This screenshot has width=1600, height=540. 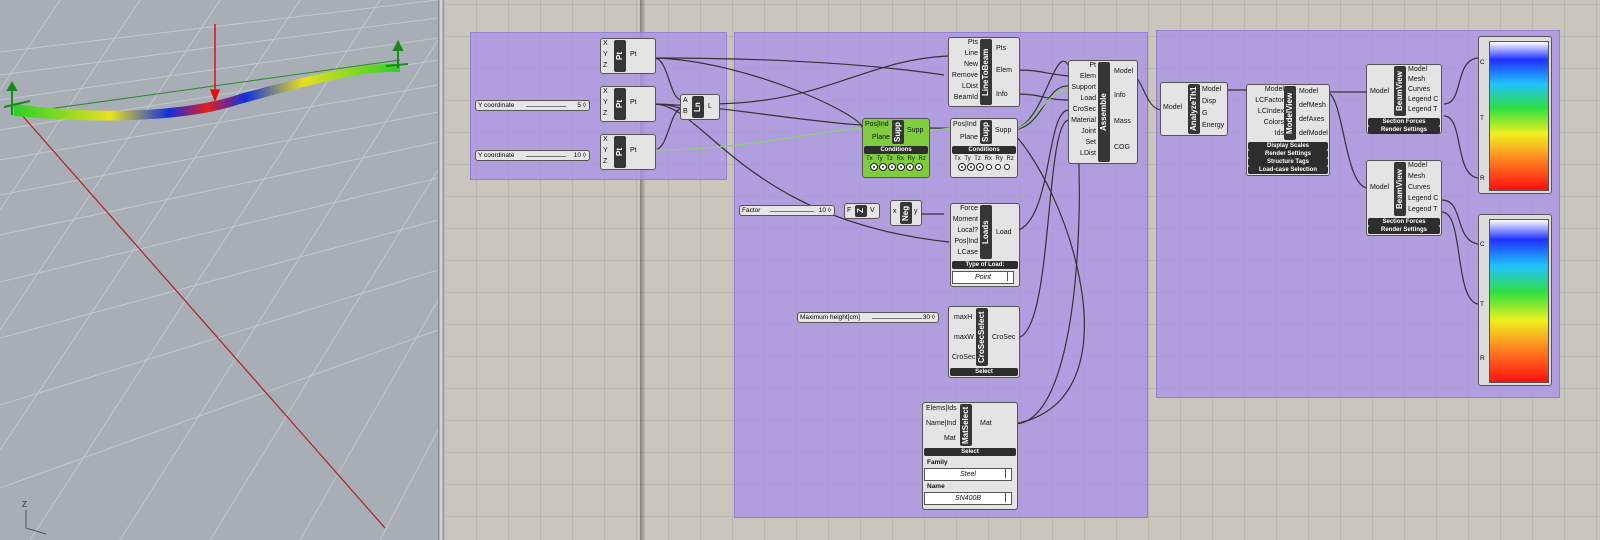 What do you see at coordinates (207, 92) in the screenshot?
I see `deflected-beam` at bounding box center [207, 92].